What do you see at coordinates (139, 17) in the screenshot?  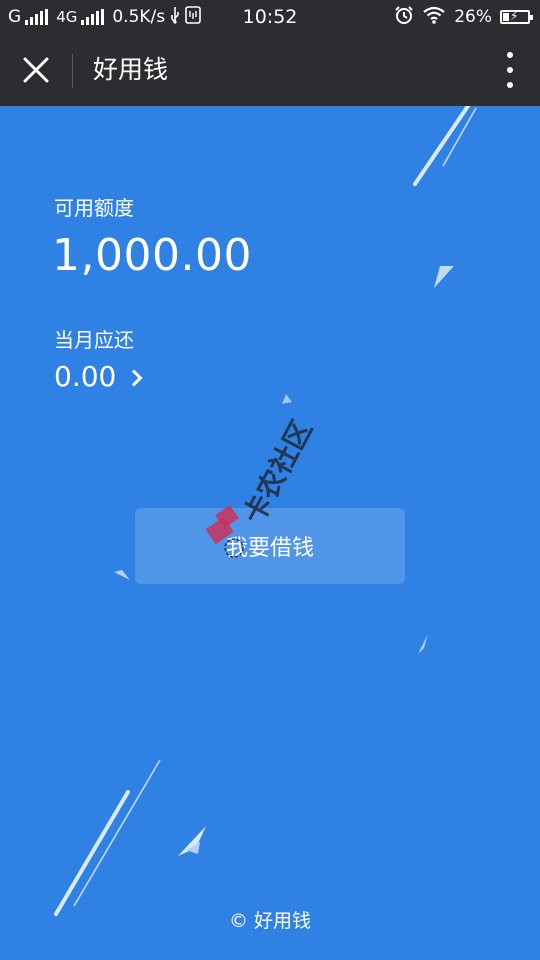 I see `network-speed: 0.5K/s` at bounding box center [139, 17].